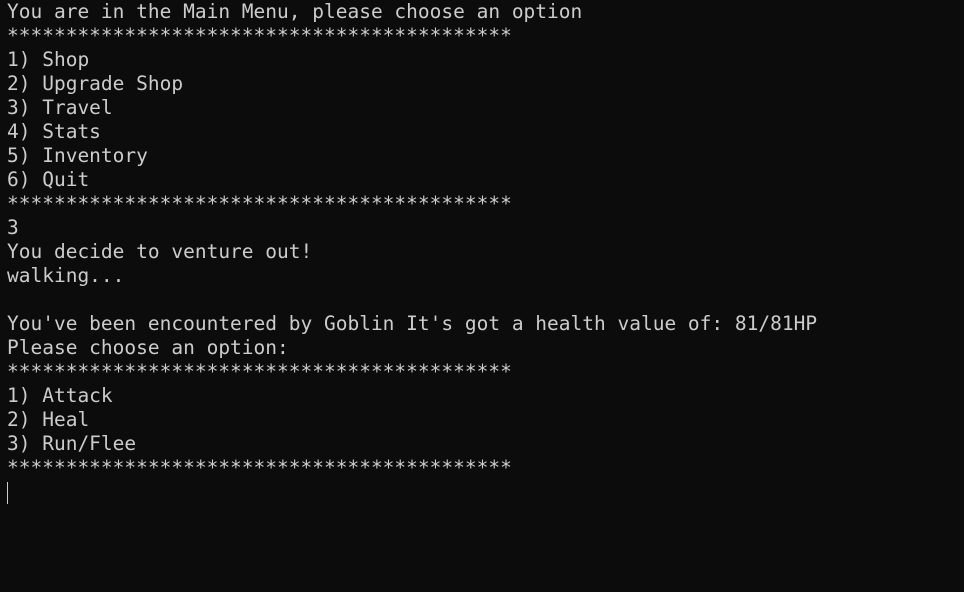 Image resolution: width=964 pixels, height=592 pixels. I want to click on battle-option-attack: 1) Attack, so click(60, 395).